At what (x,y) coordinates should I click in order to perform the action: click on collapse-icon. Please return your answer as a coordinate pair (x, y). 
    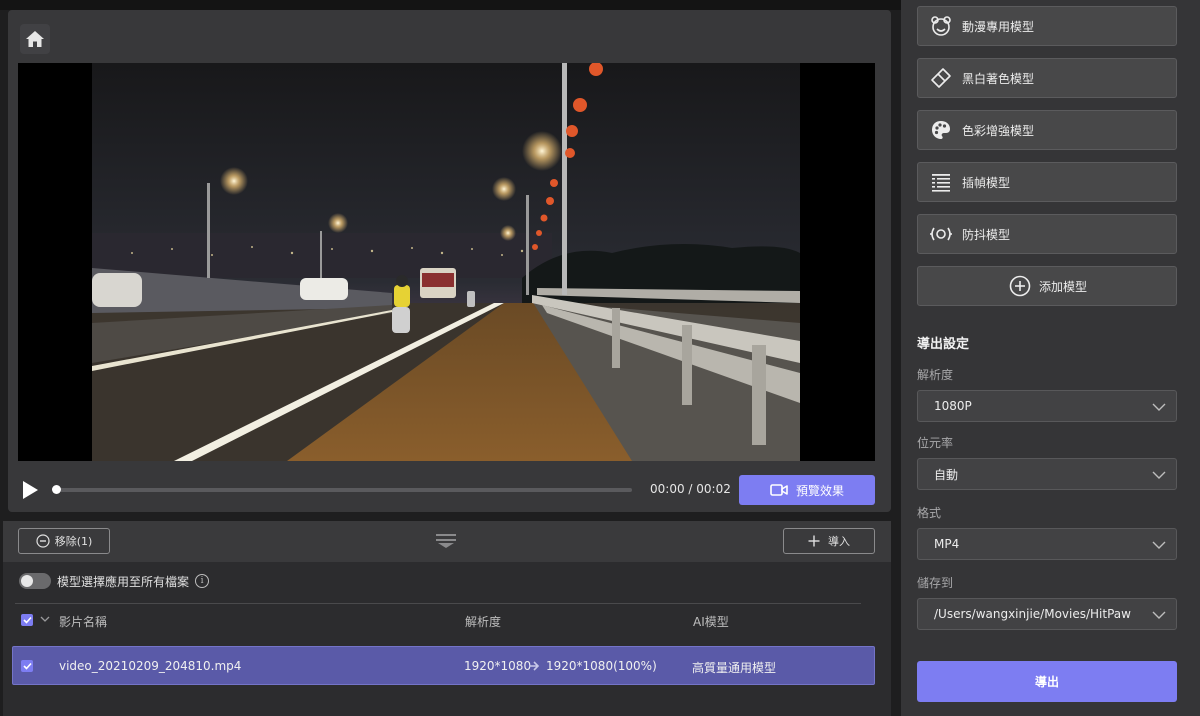
    Looking at the image, I should click on (446, 541).